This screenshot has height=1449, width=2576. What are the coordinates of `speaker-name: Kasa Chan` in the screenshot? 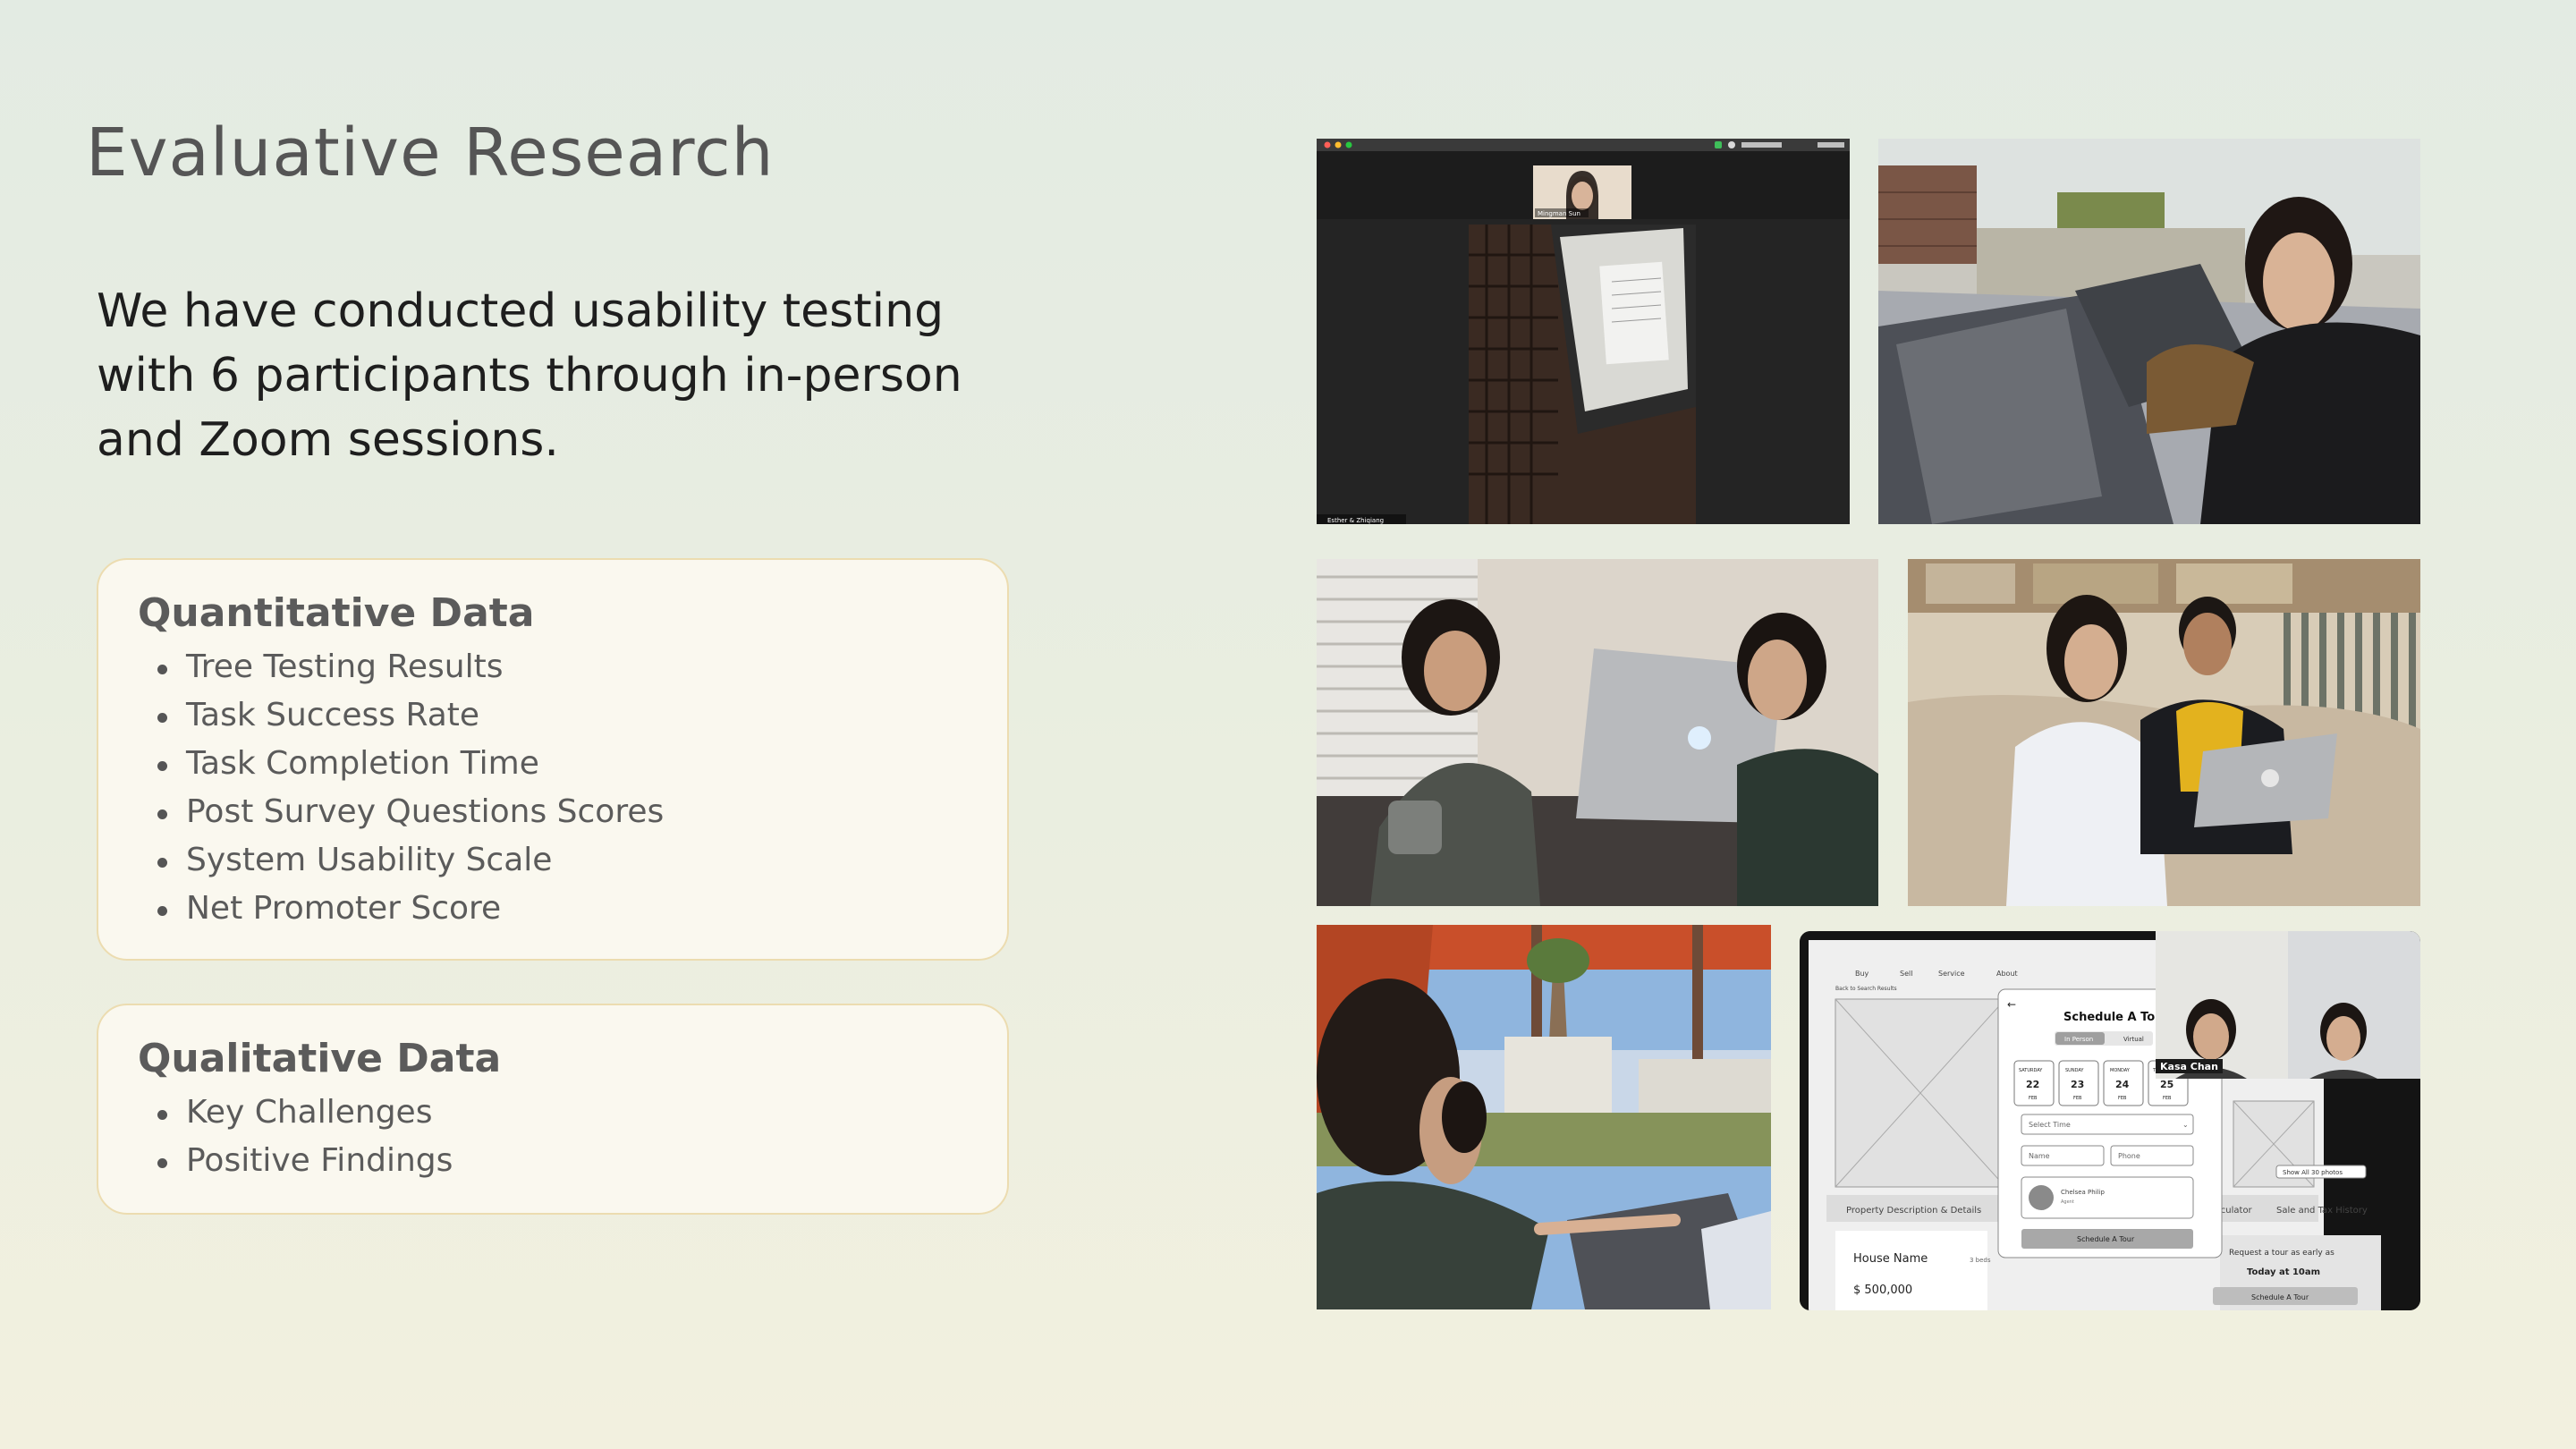 It's located at (2189, 1066).